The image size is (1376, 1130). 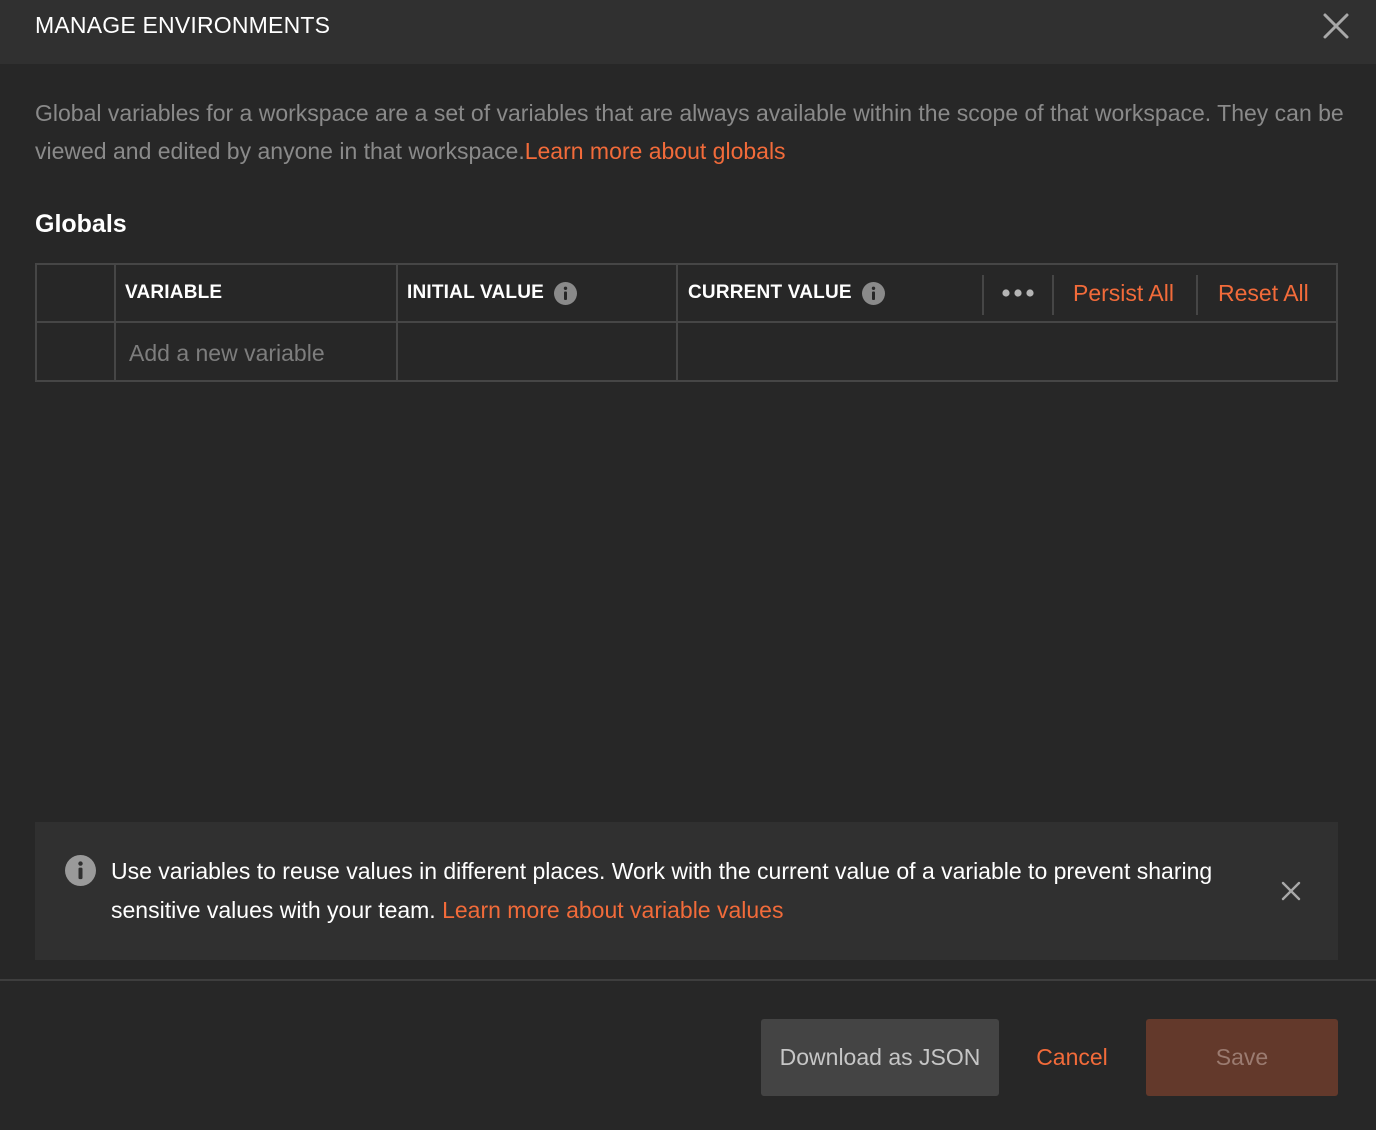 I want to click on learn-more-variable-values-link: Learn more about variable values, so click(x=612, y=910).